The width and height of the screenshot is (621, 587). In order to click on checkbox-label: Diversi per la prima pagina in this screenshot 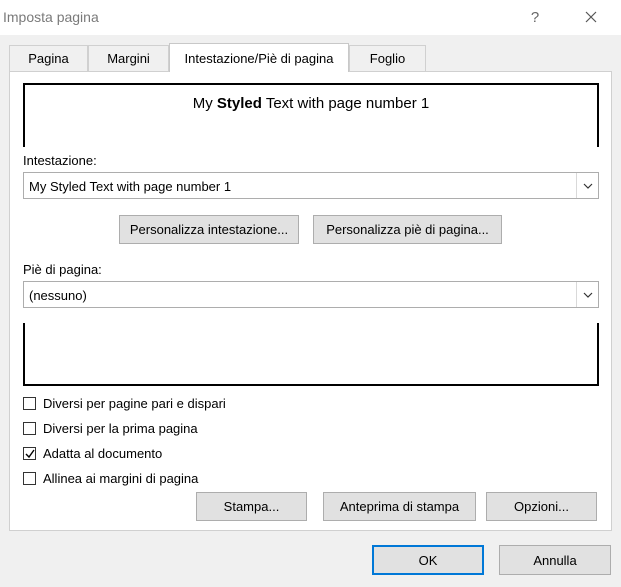, I will do `click(120, 428)`.